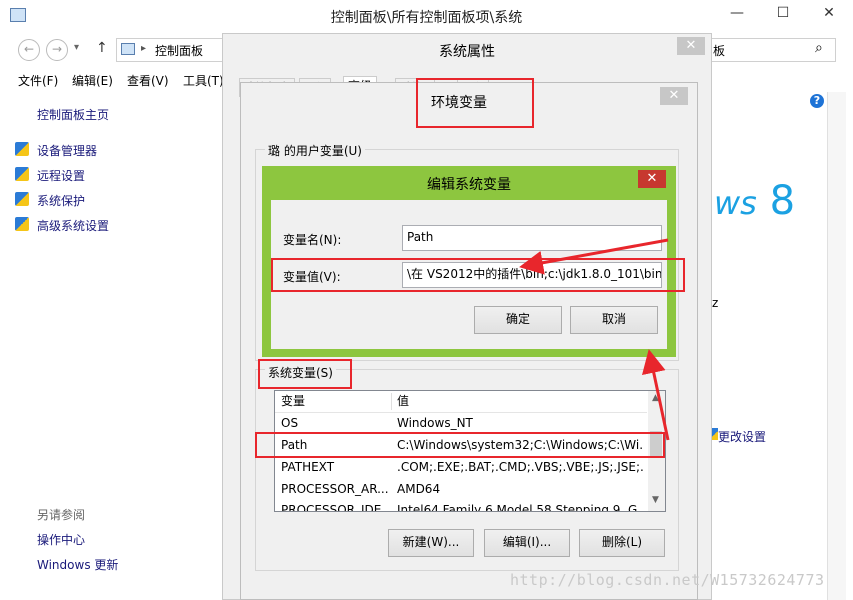 The image size is (853, 600). I want to click on annotation-arrow-to-value, so click(594, 256).